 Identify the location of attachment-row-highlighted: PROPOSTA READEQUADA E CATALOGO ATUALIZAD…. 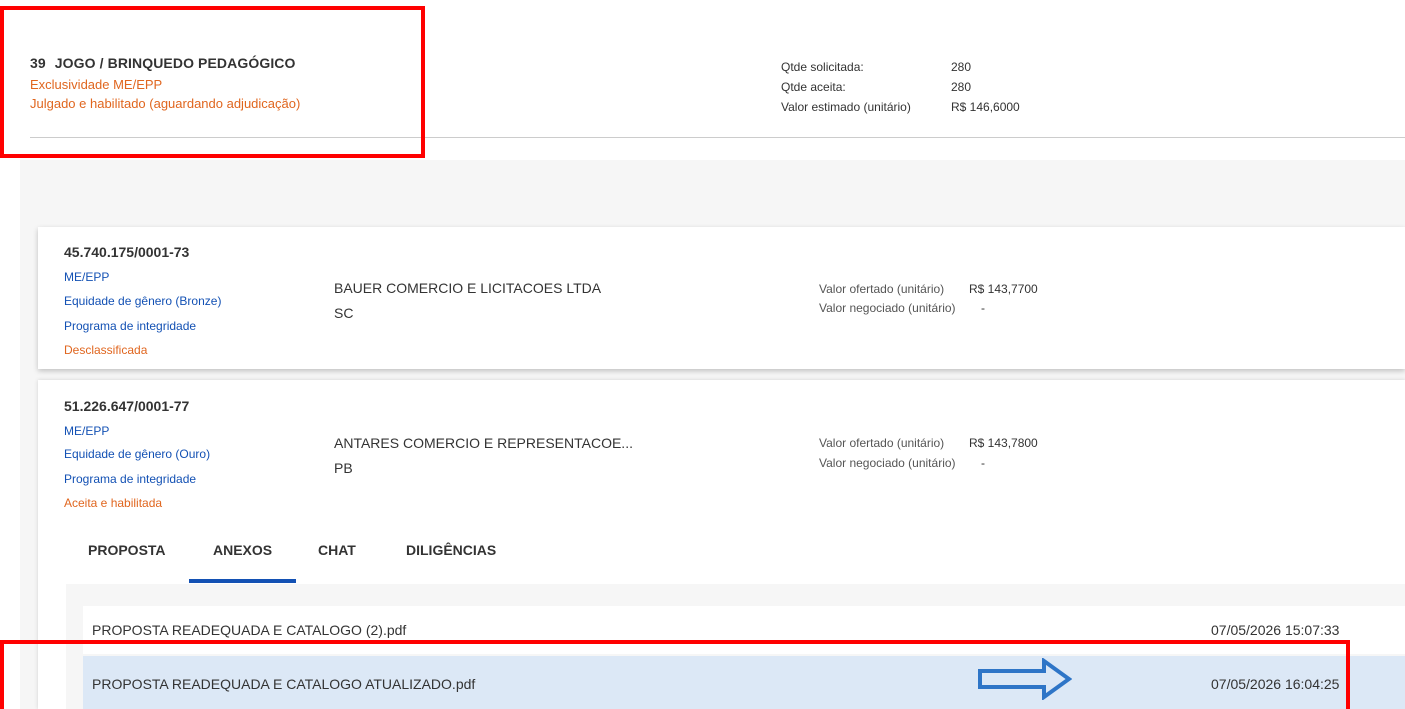
(744, 682).